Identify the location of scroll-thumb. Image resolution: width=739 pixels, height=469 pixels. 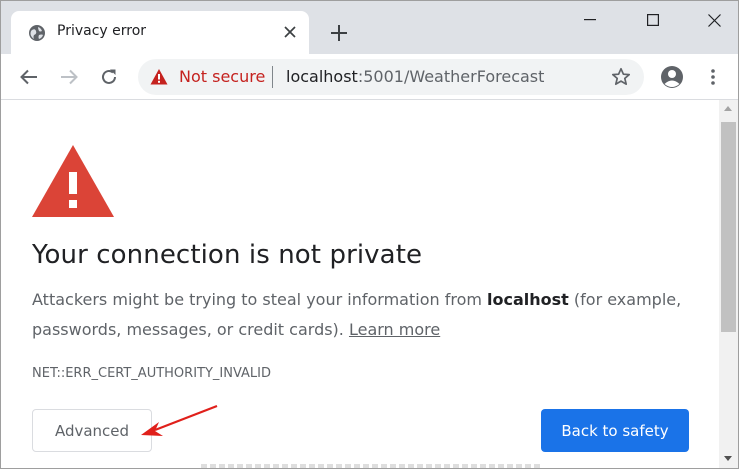
(728, 227).